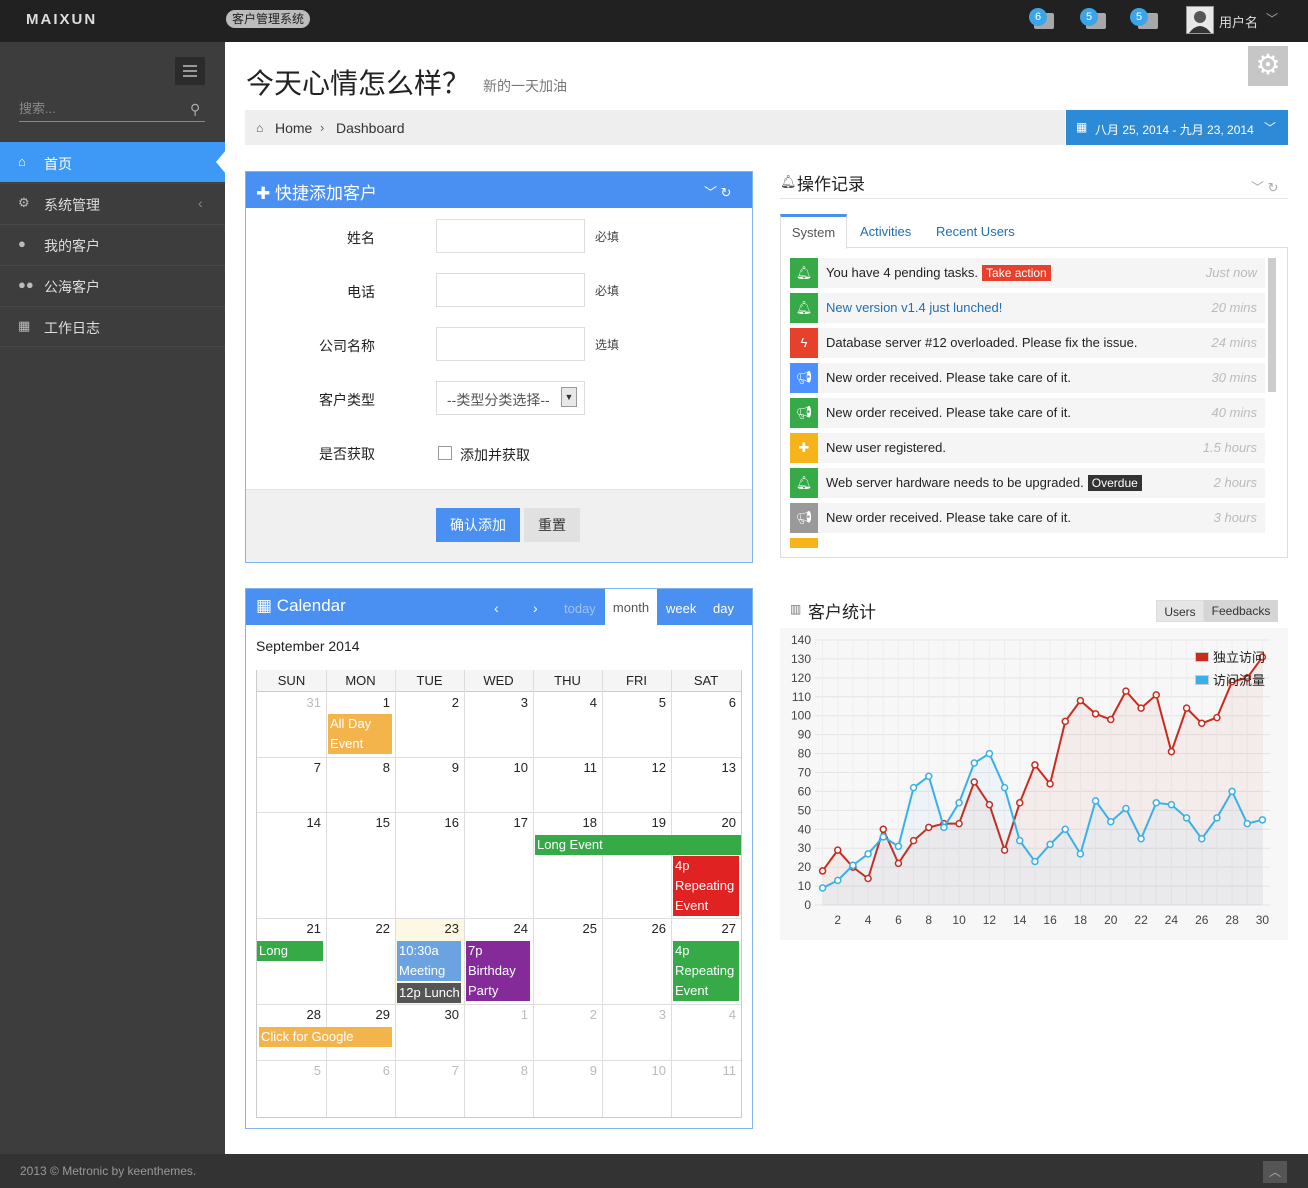  What do you see at coordinates (975, 231) in the screenshot?
I see `tab-recent-users: Recent Users` at bounding box center [975, 231].